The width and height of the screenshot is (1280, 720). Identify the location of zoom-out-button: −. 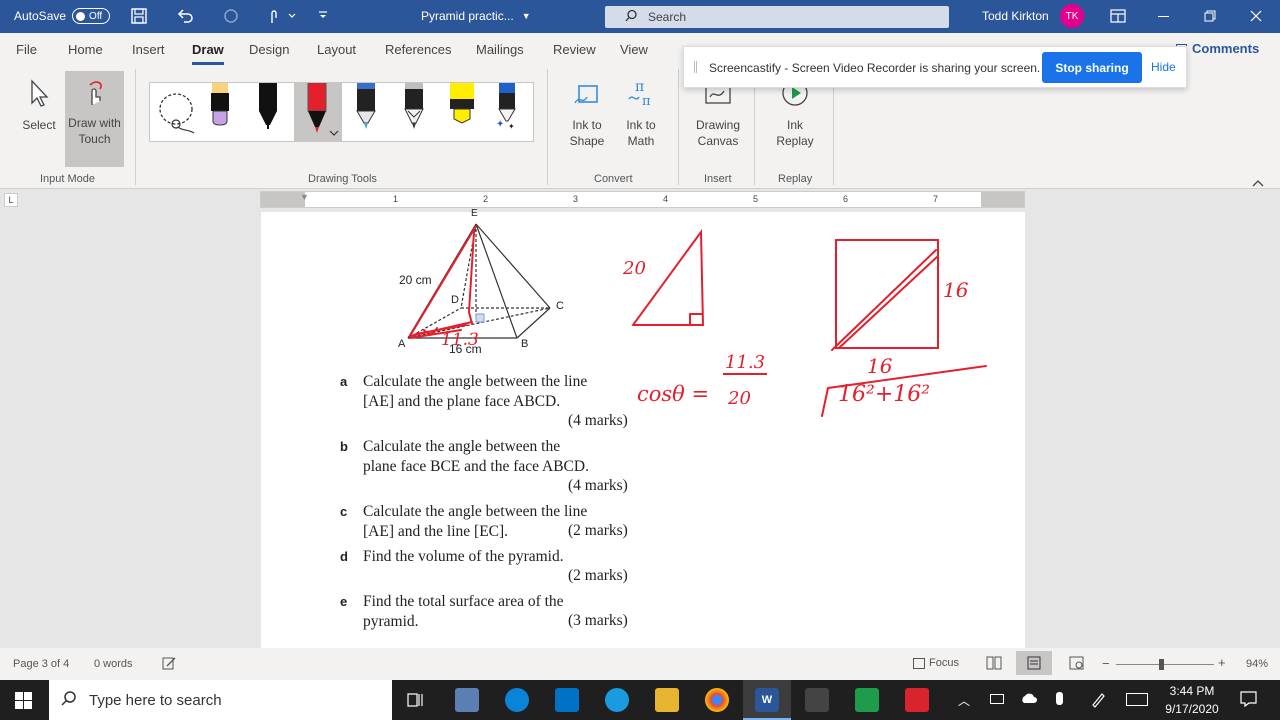
(1106, 663).